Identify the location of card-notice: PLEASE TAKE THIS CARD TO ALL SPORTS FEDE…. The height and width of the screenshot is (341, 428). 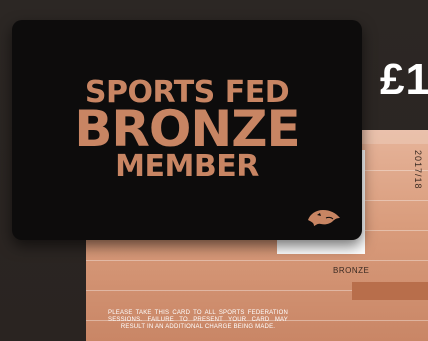
(198, 320).